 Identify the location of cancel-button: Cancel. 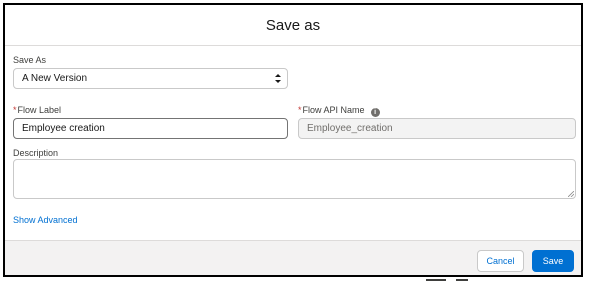
(500, 261).